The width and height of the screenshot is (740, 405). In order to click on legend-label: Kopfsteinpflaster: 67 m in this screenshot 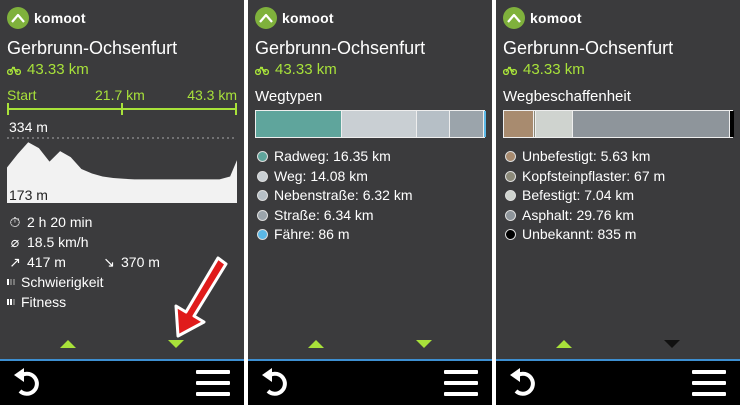, I will do `click(594, 175)`.